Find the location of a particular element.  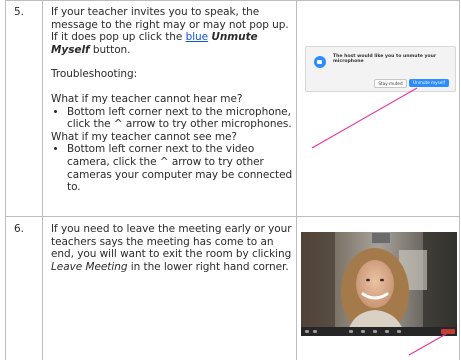

table-border-left is located at coordinates (5, 180).